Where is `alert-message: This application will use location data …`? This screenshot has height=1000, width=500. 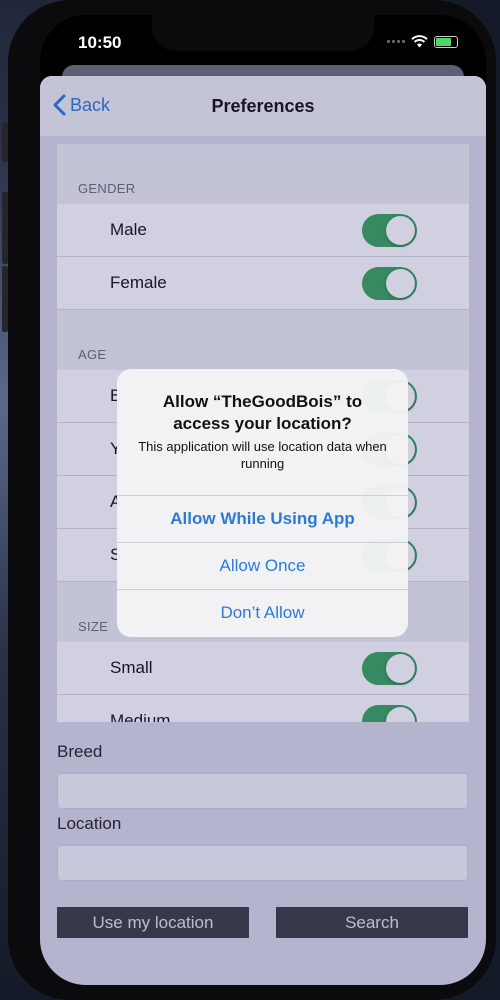
alert-message: This application will use location data … is located at coordinates (262, 455).